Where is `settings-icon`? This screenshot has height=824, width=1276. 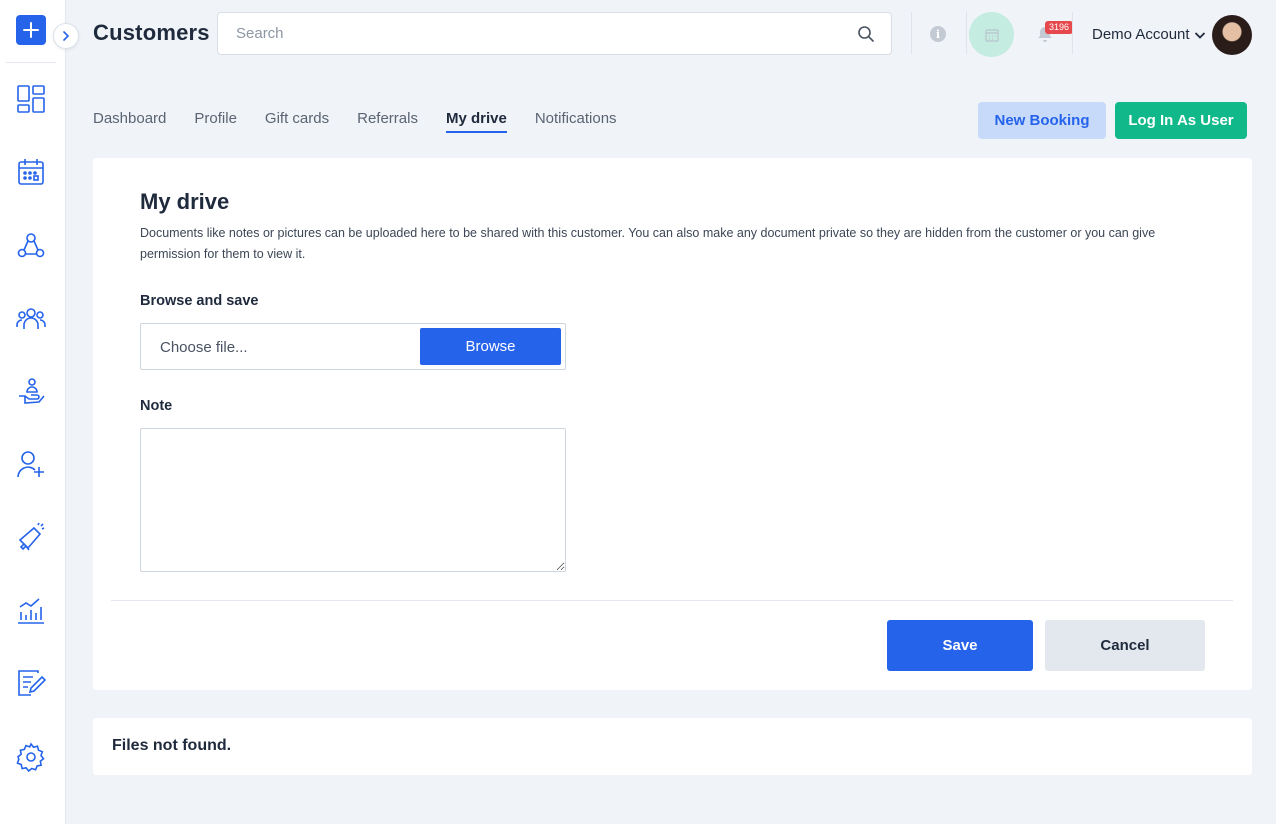
settings-icon is located at coordinates (30, 757).